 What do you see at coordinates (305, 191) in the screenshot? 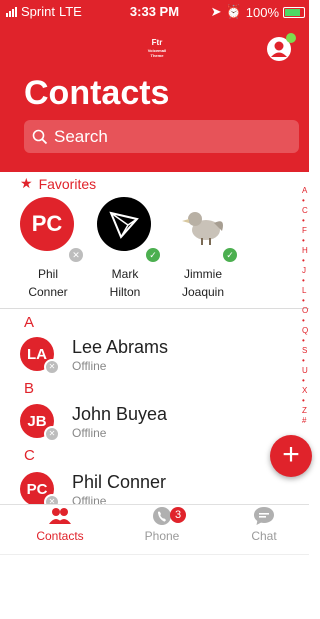
I see `index-letter: A` at bounding box center [305, 191].